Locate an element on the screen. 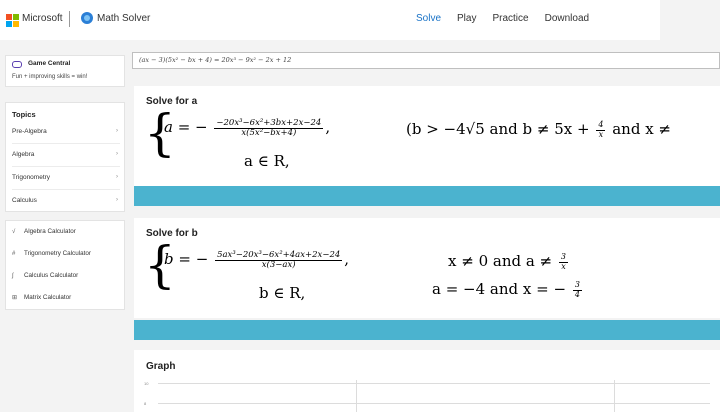 The width and height of the screenshot is (720, 412). topic-algebra: Algebra › is located at coordinates (66, 158).